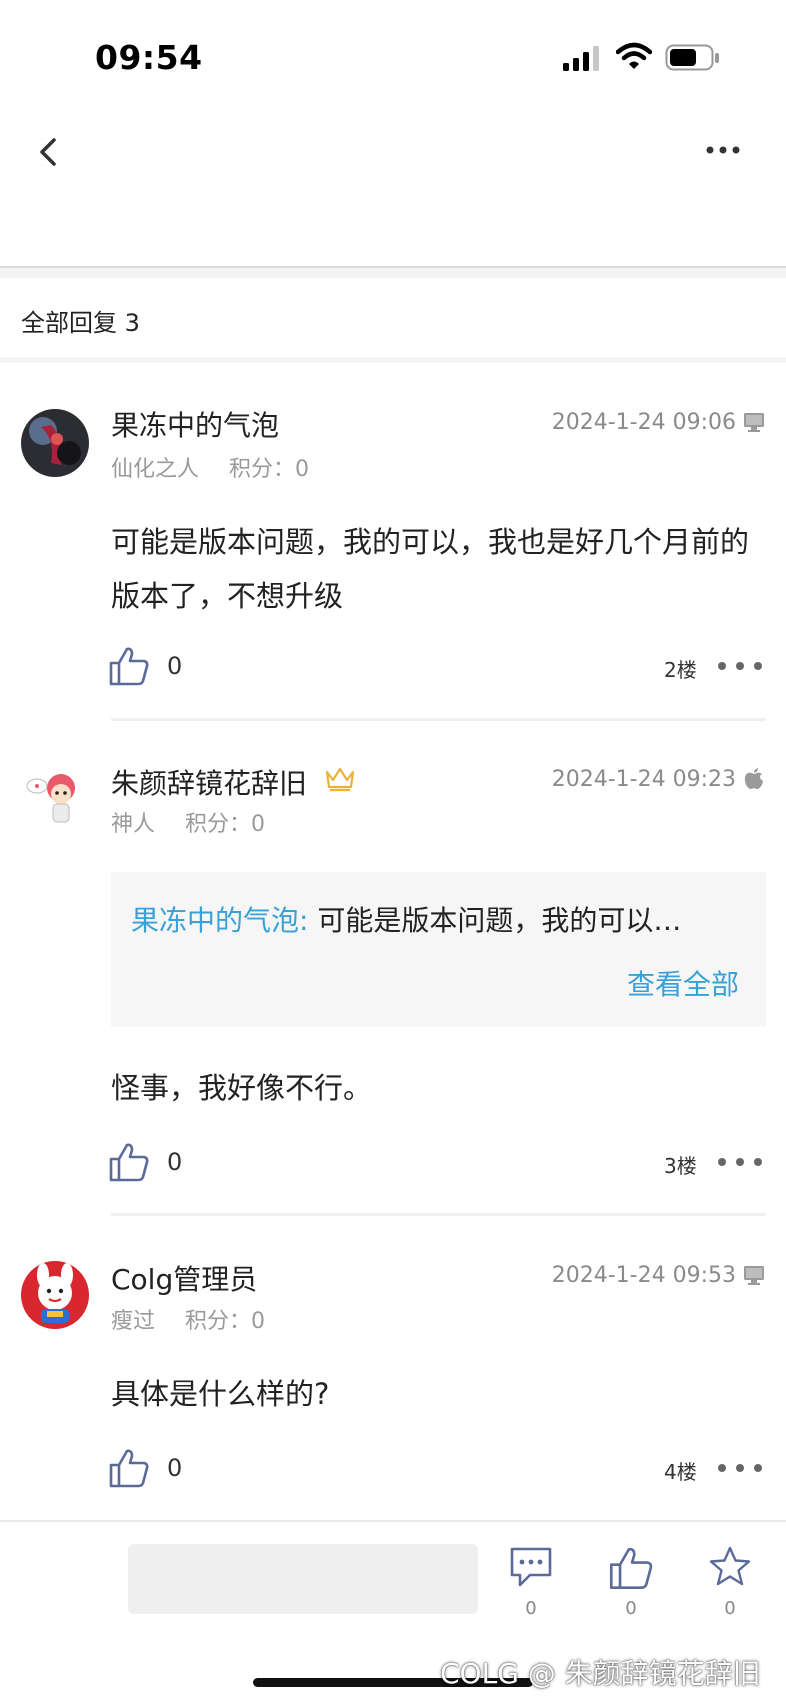 The width and height of the screenshot is (786, 1706). I want to click on back-button, so click(50, 152).